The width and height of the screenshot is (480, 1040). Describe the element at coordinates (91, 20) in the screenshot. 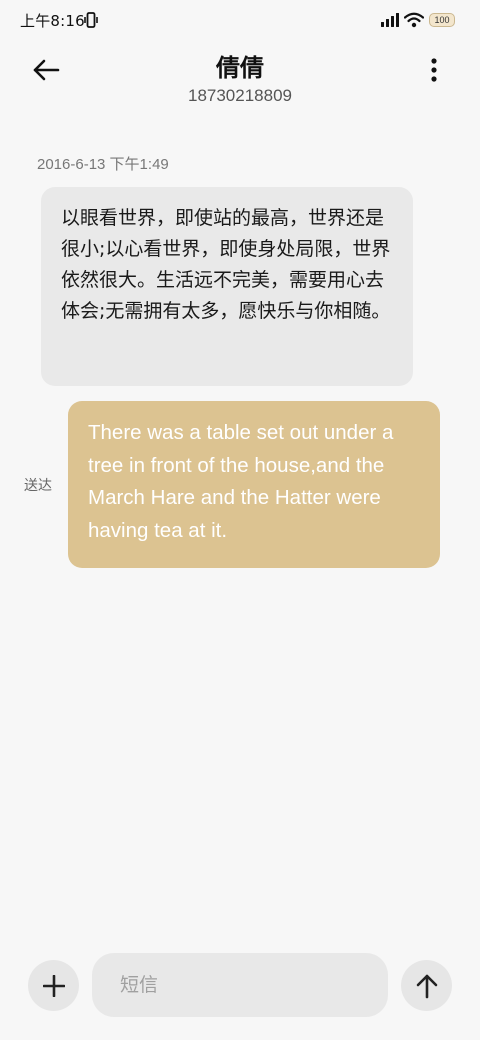

I see `vibrate-icon` at that location.